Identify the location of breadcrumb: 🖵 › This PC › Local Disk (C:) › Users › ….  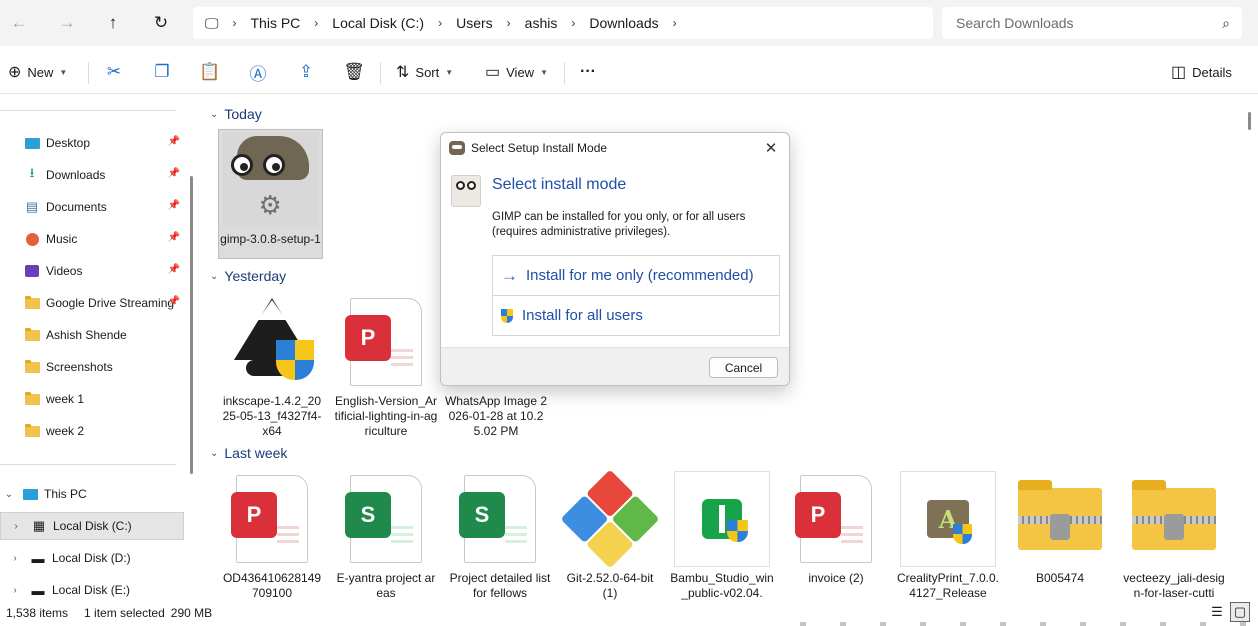
(563, 23).